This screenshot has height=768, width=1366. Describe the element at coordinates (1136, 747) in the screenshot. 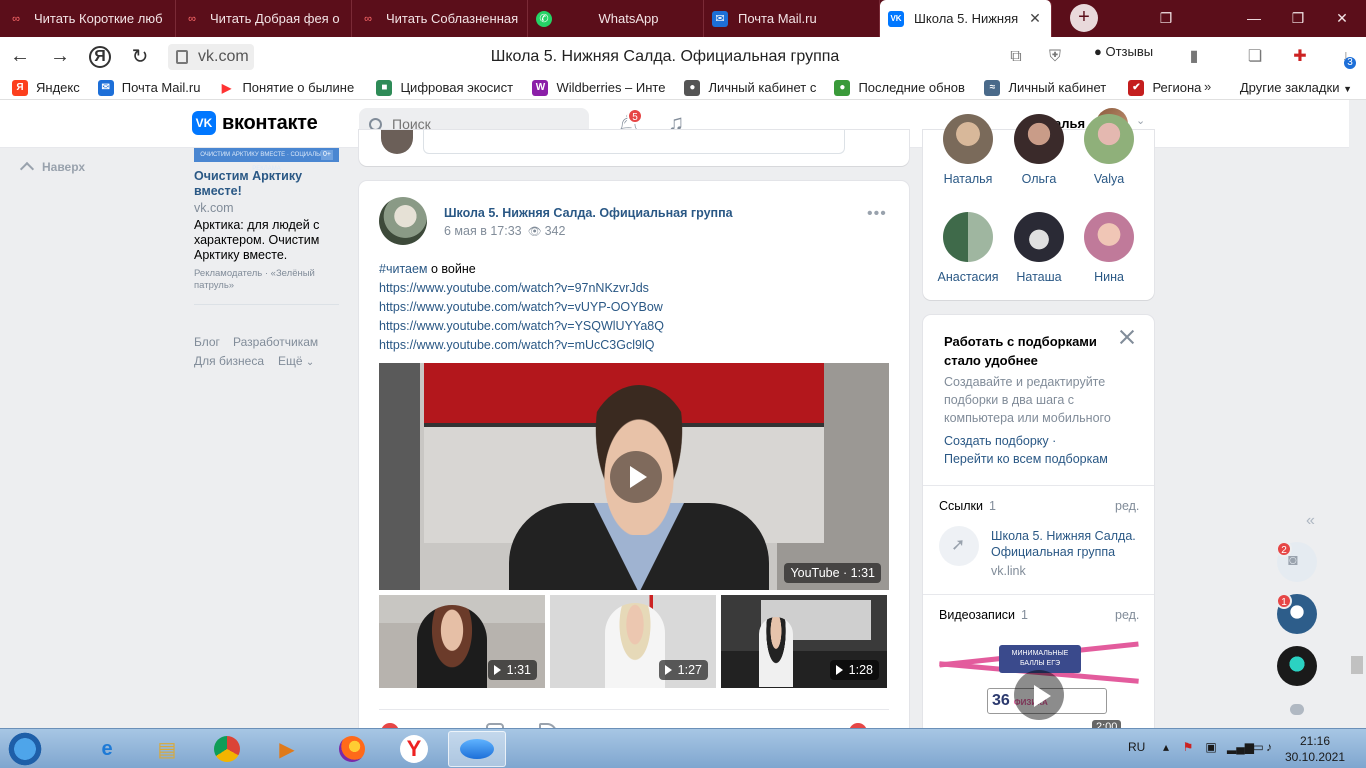

I see `language-indicator: RU` at that location.